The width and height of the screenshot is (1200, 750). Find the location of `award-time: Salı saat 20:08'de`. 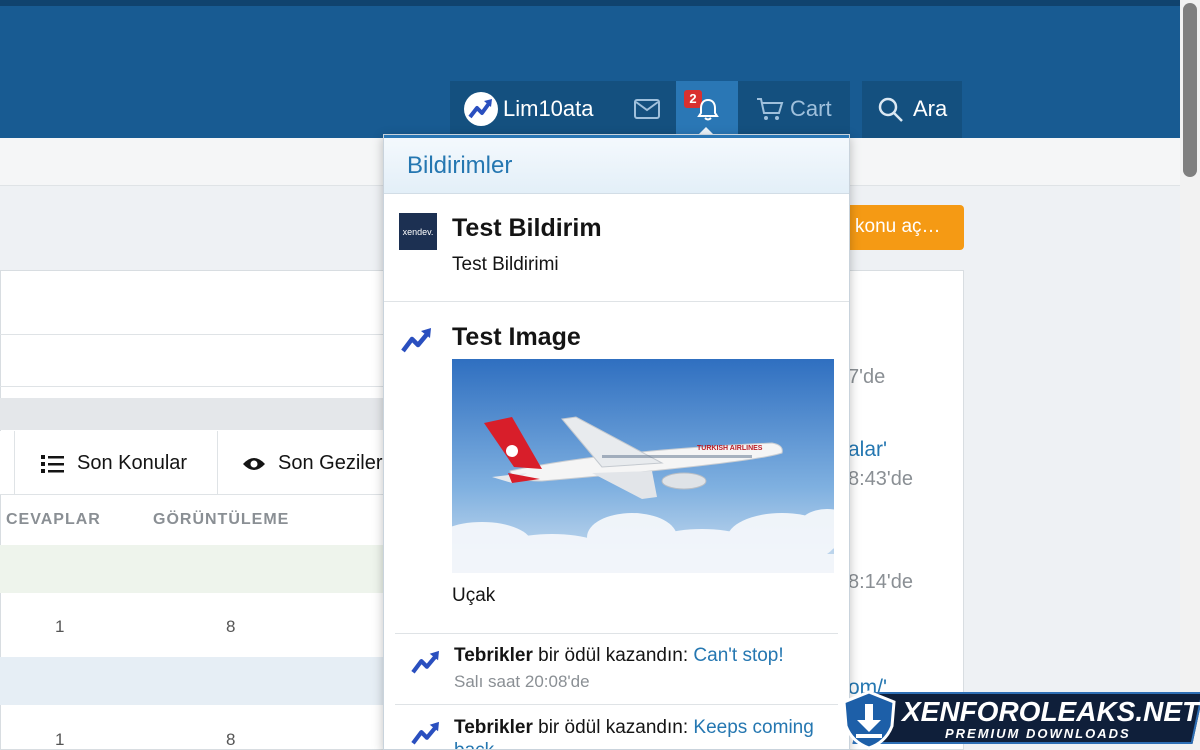

award-time: Salı saat 20:08'de is located at coordinates (522, 681).